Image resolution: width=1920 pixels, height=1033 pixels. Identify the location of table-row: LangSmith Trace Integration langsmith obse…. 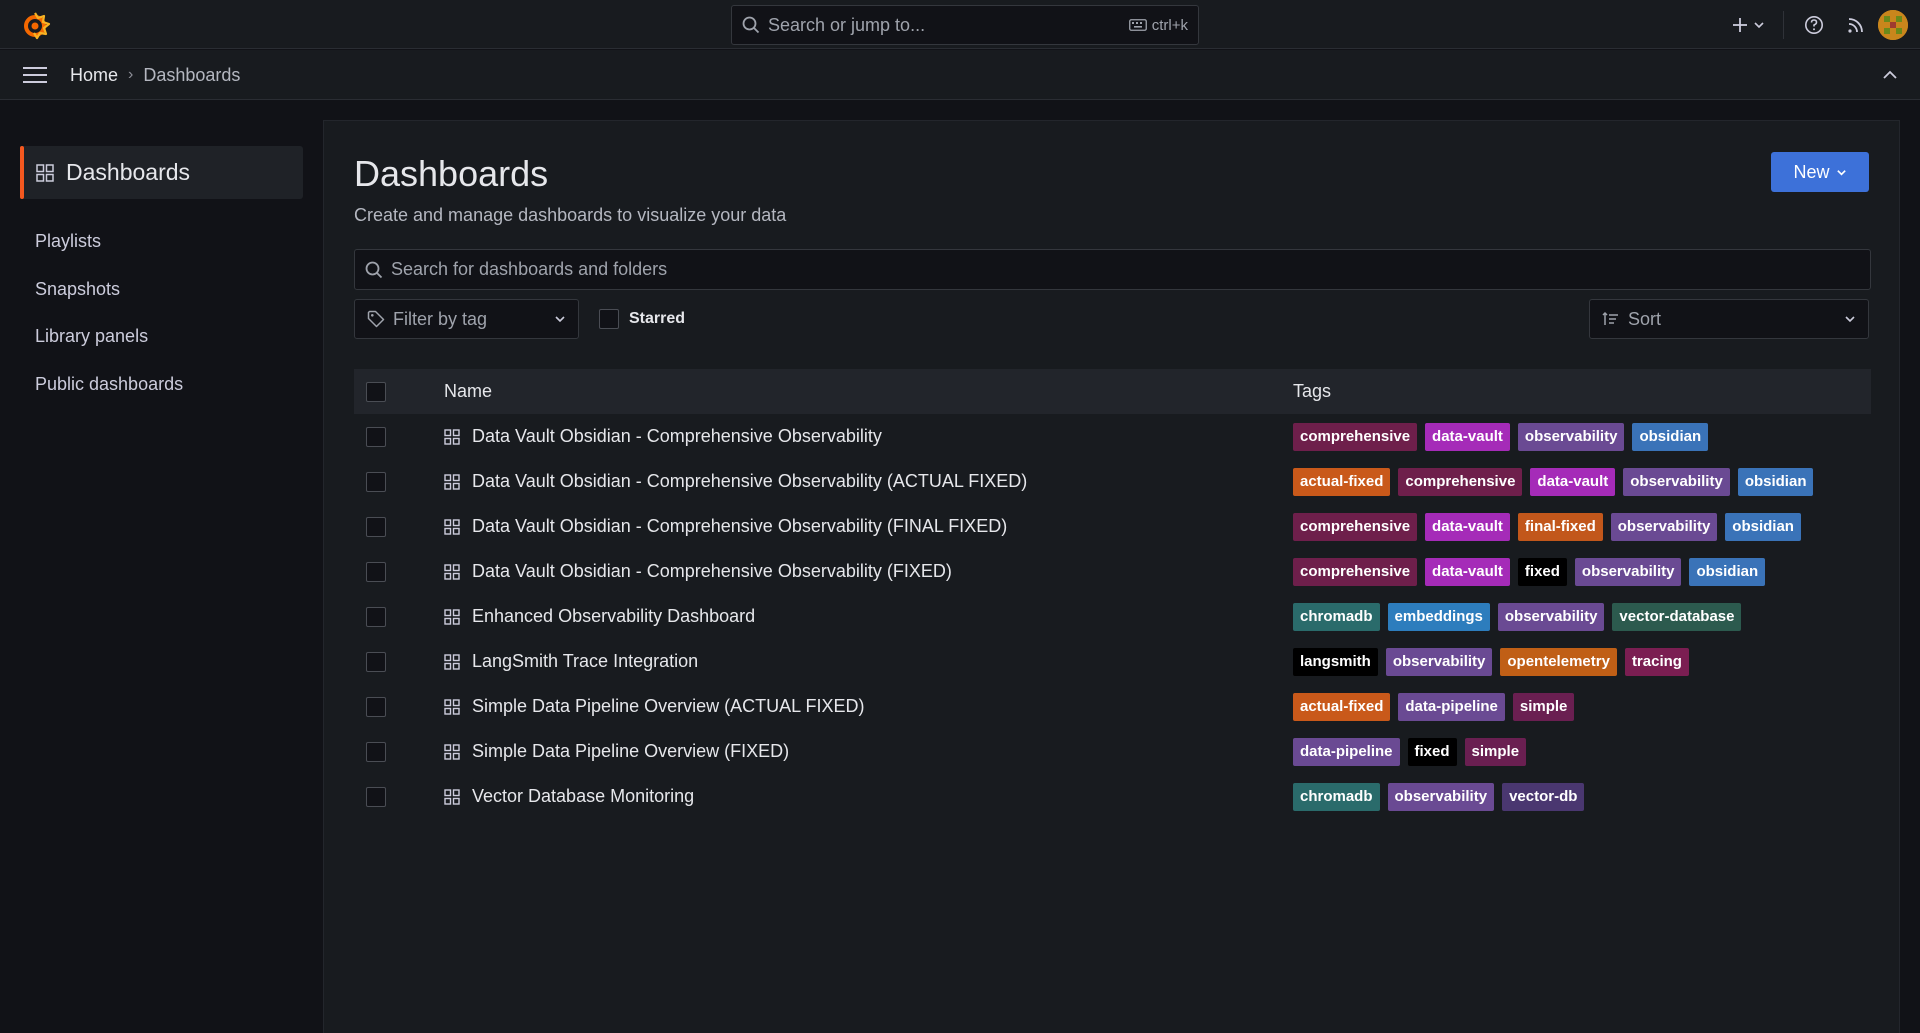
(1112, 661).